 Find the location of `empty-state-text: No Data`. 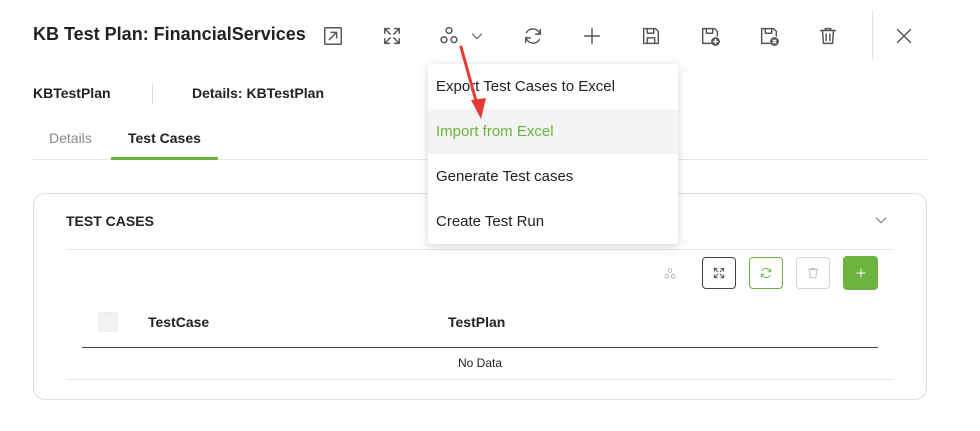

empty-state-text: No Data is located at coordinates (480, 363).